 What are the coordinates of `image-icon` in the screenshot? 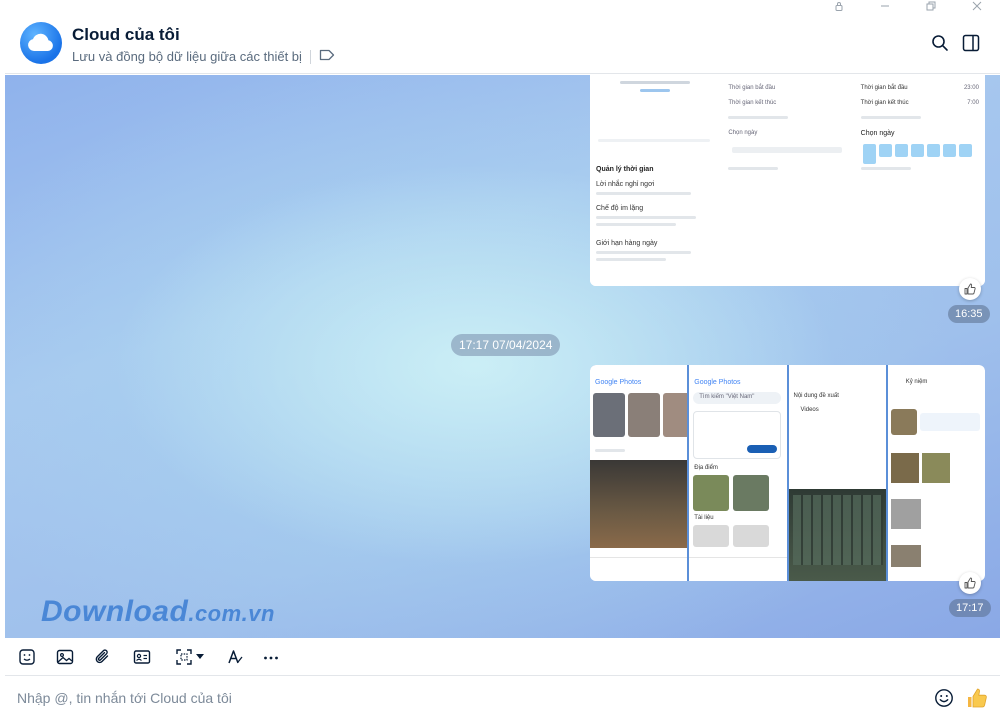 It's located at (65, 657).